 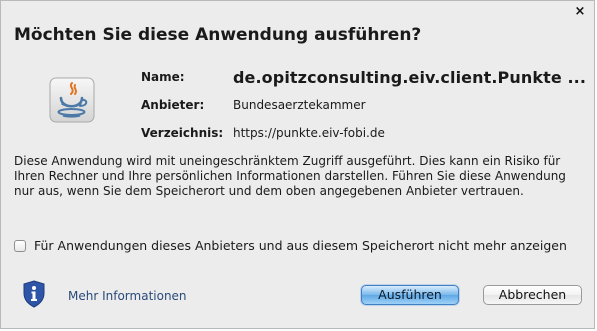 I want to click on close-icon: ×, so click(x=580, y=11).